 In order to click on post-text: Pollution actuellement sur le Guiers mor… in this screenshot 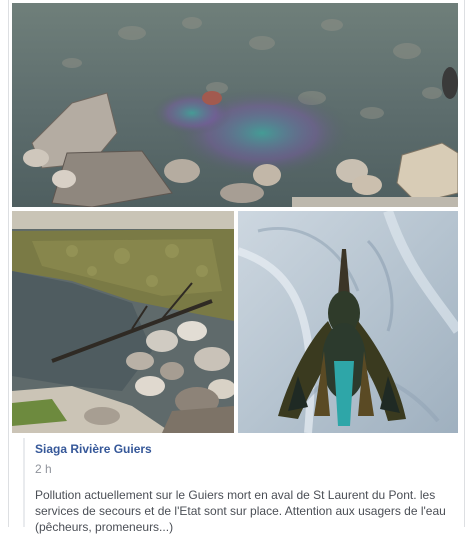, I will do `click(240, 511)`.